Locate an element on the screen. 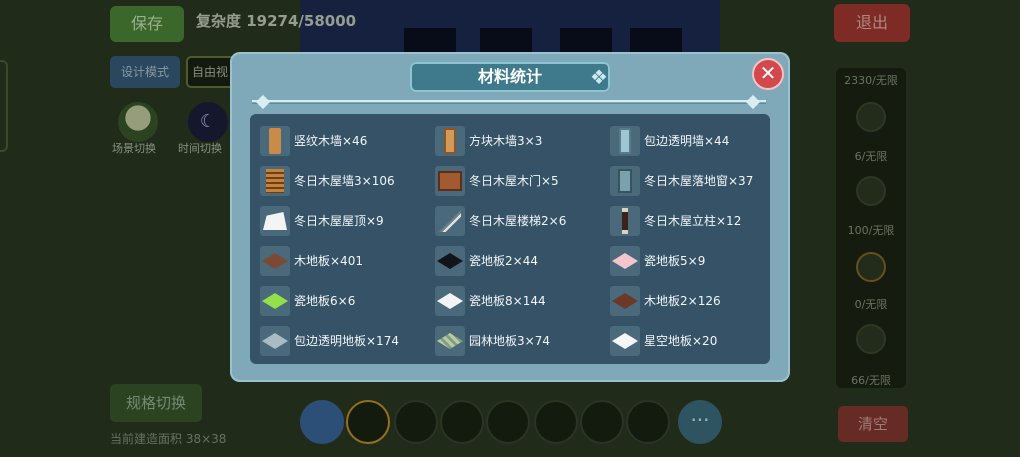  tile-floor-6-icon is located at coordinates (275, 301).